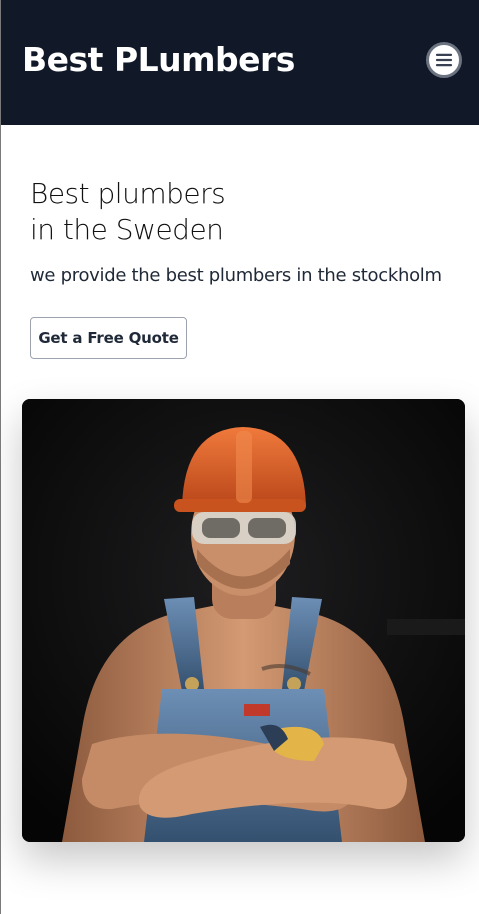  What do you see at coordinates (108, 338) in the screenshot?
I see `get-quote-button: Get a Free Quote` at bounding box center [108, 338].